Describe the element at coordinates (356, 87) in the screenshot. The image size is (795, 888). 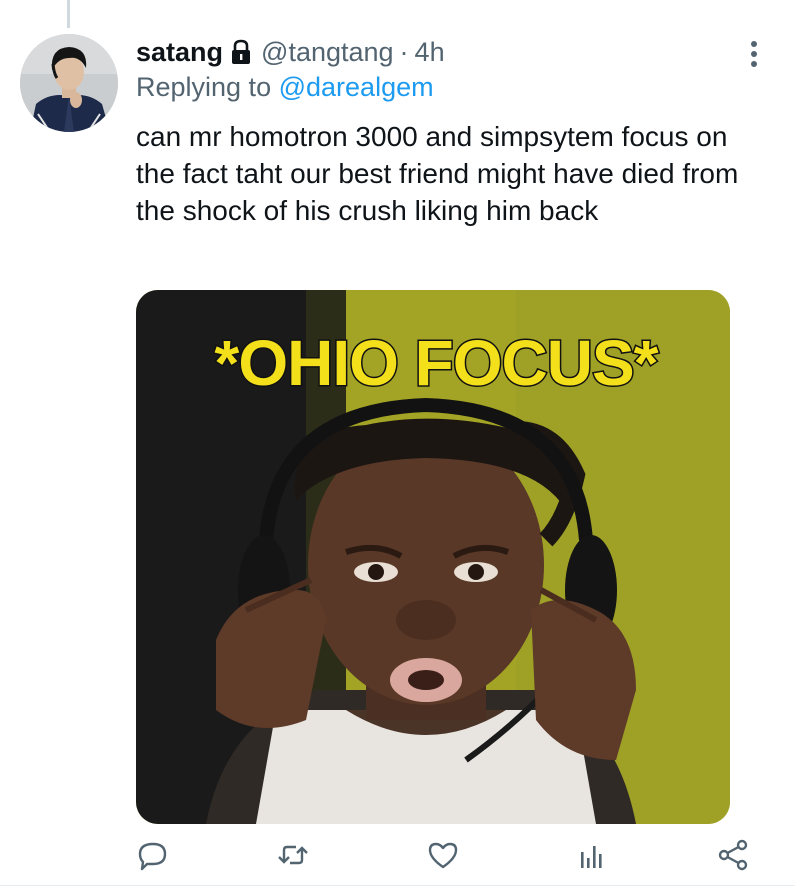
I see `replying-to-handle: @darealgem` at that location.